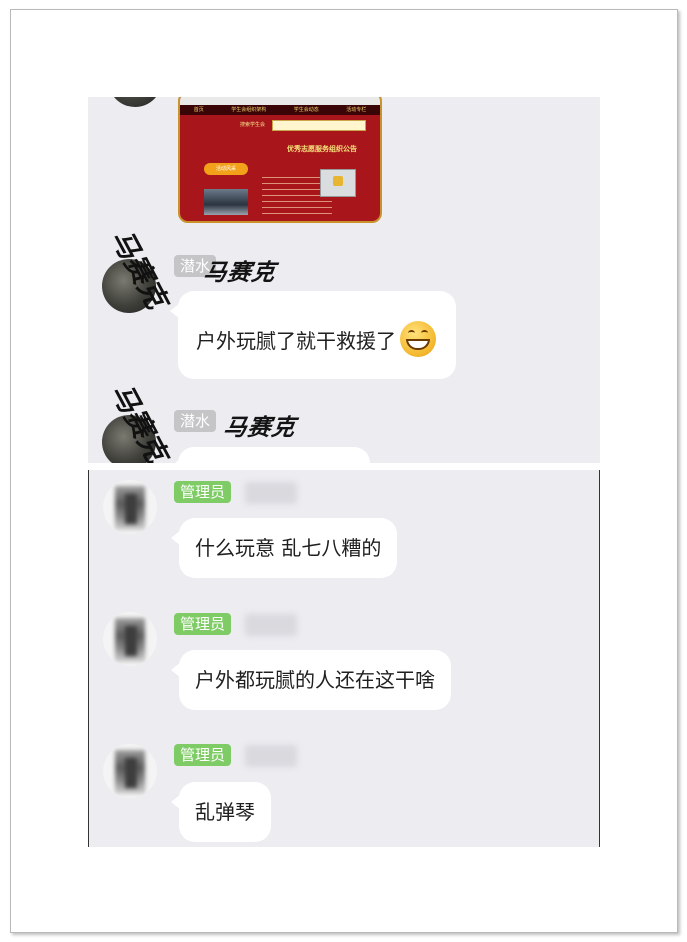 This screenshot has height=942, width=687. What do you see at coordinates (198, 110) in the screenshot?
I see `site-nav-item: 首页` at bounding box center [198, 110].